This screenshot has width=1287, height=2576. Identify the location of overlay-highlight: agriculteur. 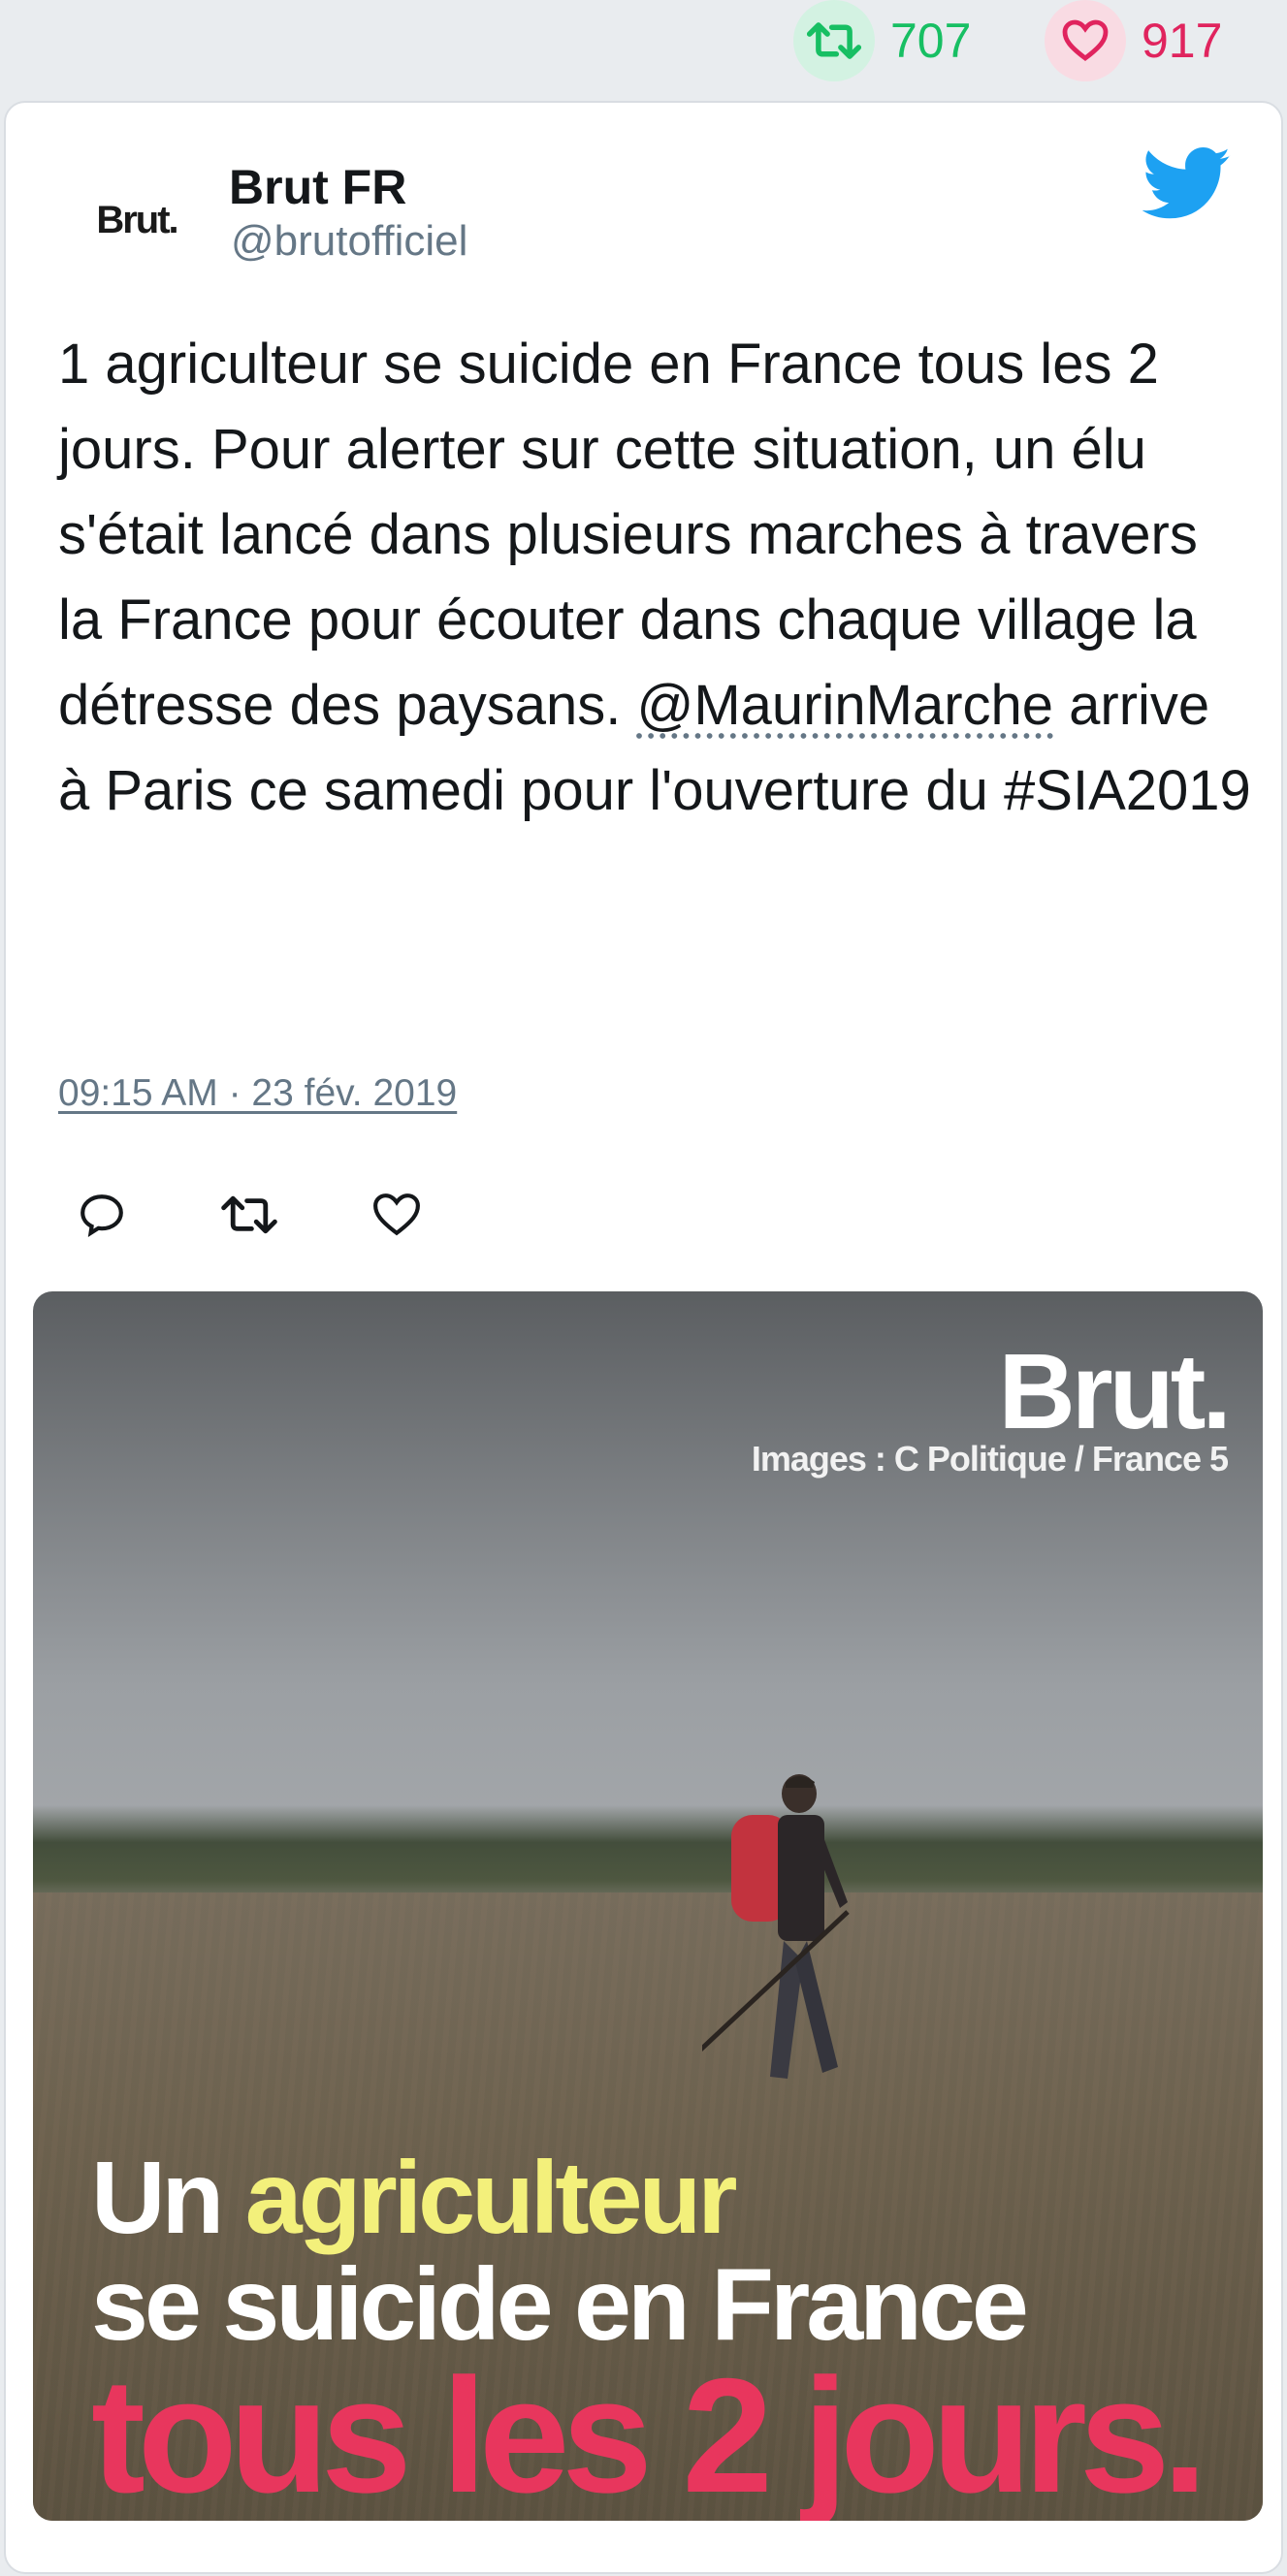
(491, 2198).